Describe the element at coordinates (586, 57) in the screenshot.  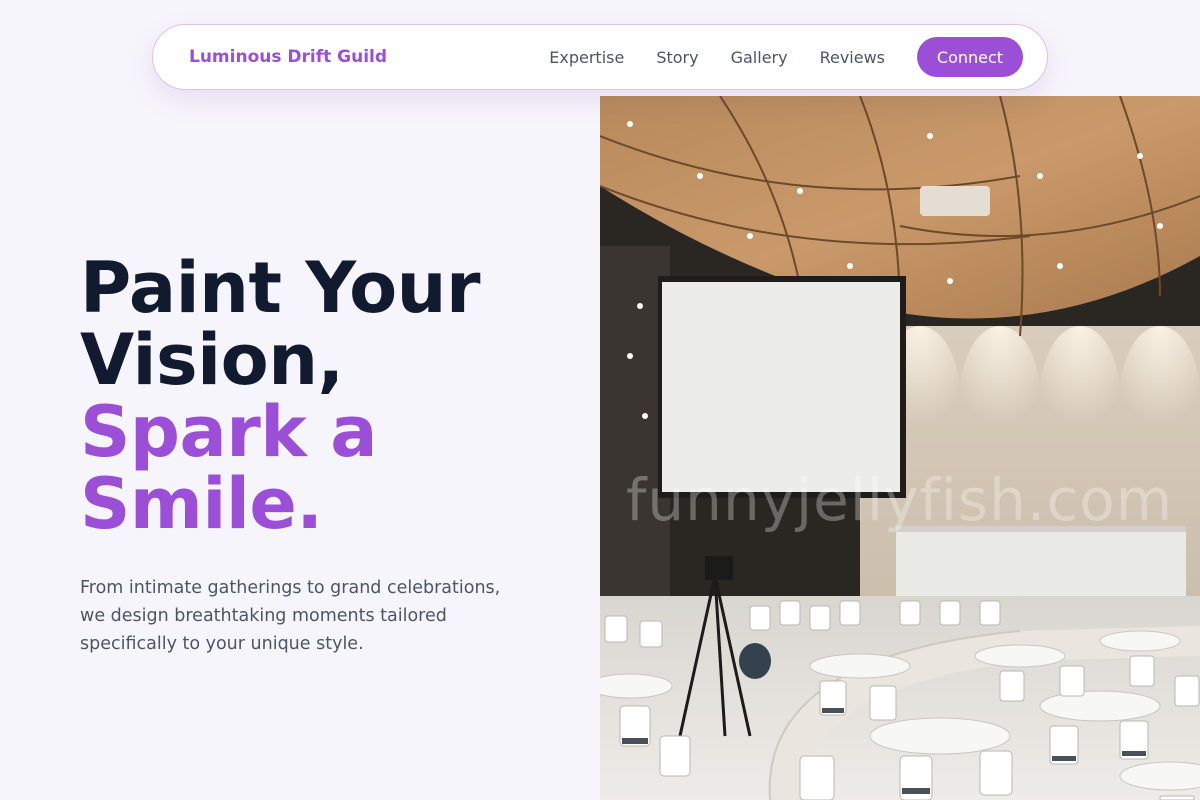
I see `nav-link-expertise: Expertise` at that location.